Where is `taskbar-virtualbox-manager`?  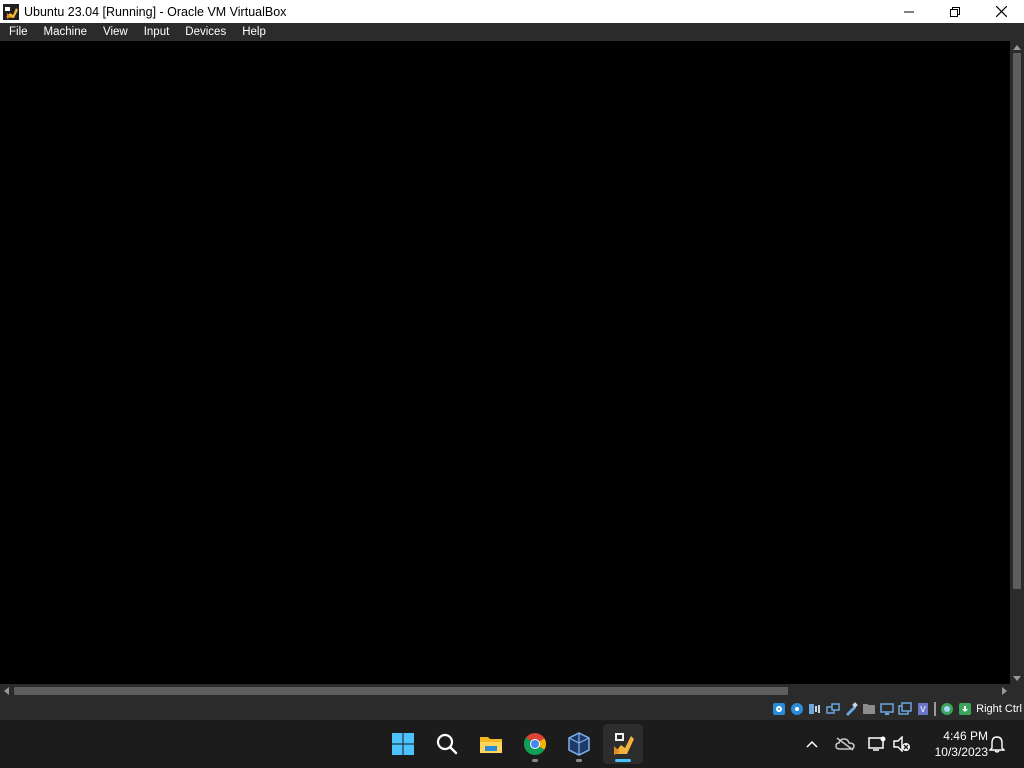 taskbar-virtualbox-manager is located at coordinates (579, 744).